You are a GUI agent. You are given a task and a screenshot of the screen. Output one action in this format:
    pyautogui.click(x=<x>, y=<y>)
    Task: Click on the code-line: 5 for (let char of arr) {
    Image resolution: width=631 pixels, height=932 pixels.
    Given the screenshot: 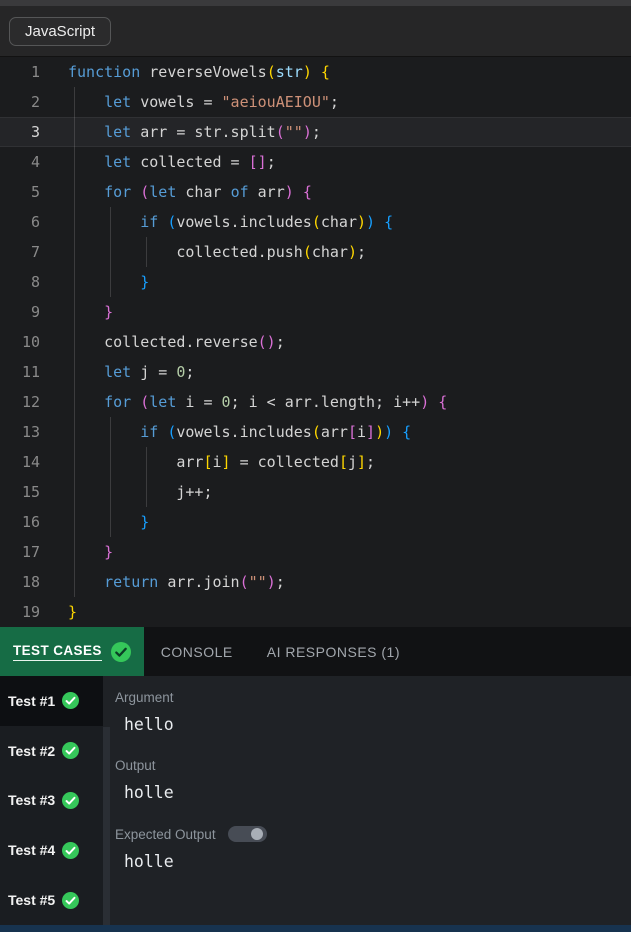 What is the action you would take?
    pyautogui.click(x=315, y=192)
    